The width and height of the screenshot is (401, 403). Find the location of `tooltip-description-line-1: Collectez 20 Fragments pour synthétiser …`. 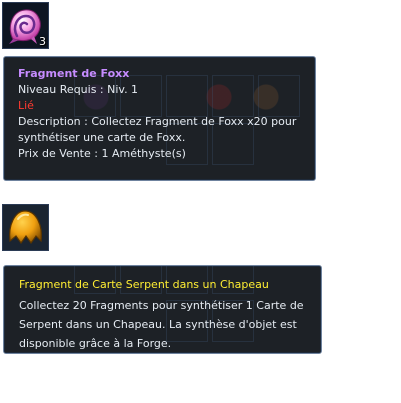

tooltip-description-line-1: Collectez 20 Fragments pour synthétiser … is located at coordinates (161, 305).